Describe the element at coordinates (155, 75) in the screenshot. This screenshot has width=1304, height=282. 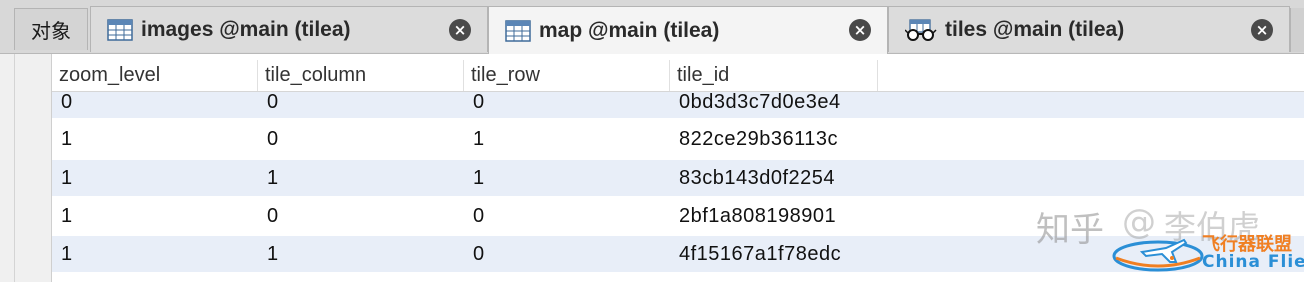
I see `column-header-zoom-level: zoom_level` at that location.